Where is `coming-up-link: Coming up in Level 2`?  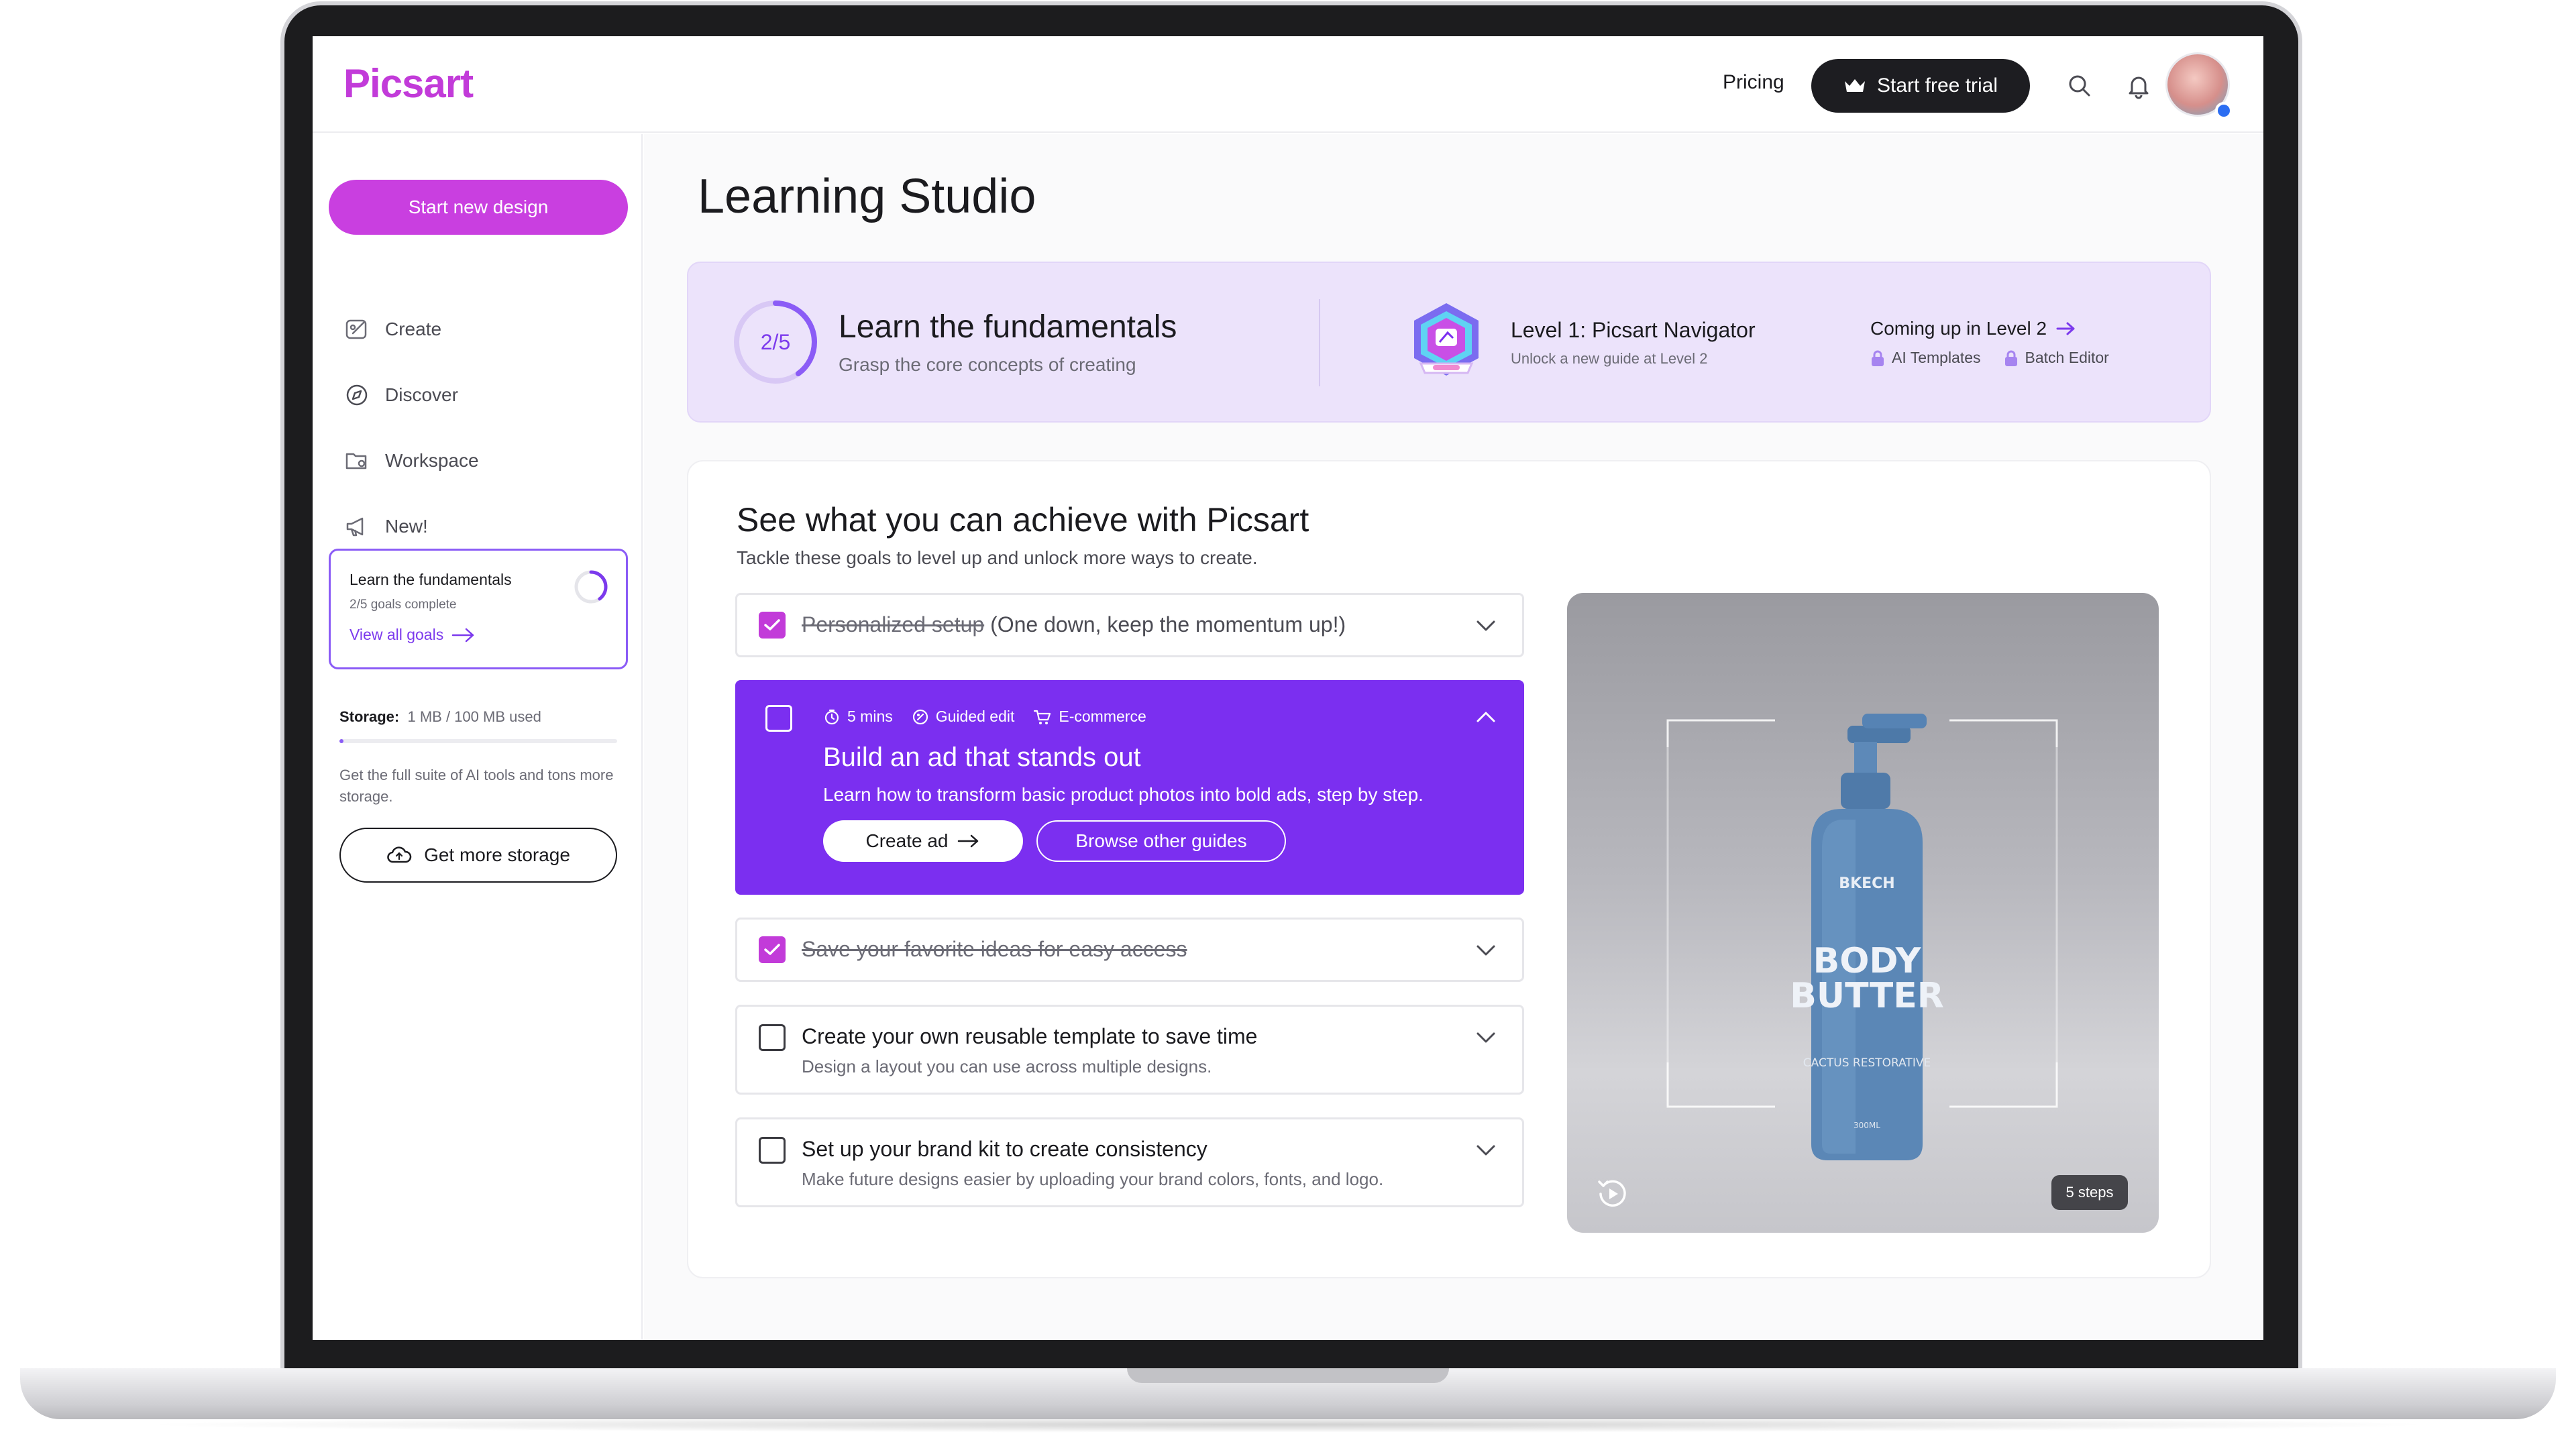 coming-up-link: Coming up in Level 2 is located at coordinates (1973, 328).